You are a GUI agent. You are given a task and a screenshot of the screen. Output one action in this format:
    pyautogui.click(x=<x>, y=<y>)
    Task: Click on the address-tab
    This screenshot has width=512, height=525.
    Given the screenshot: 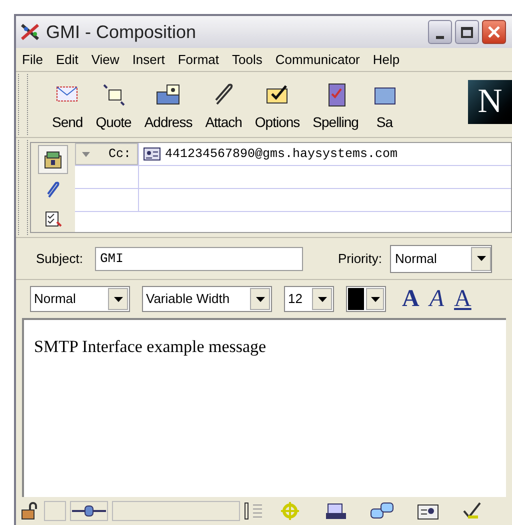 What is the action you would take?
    pyautogui.click(x=53, y=159)
    